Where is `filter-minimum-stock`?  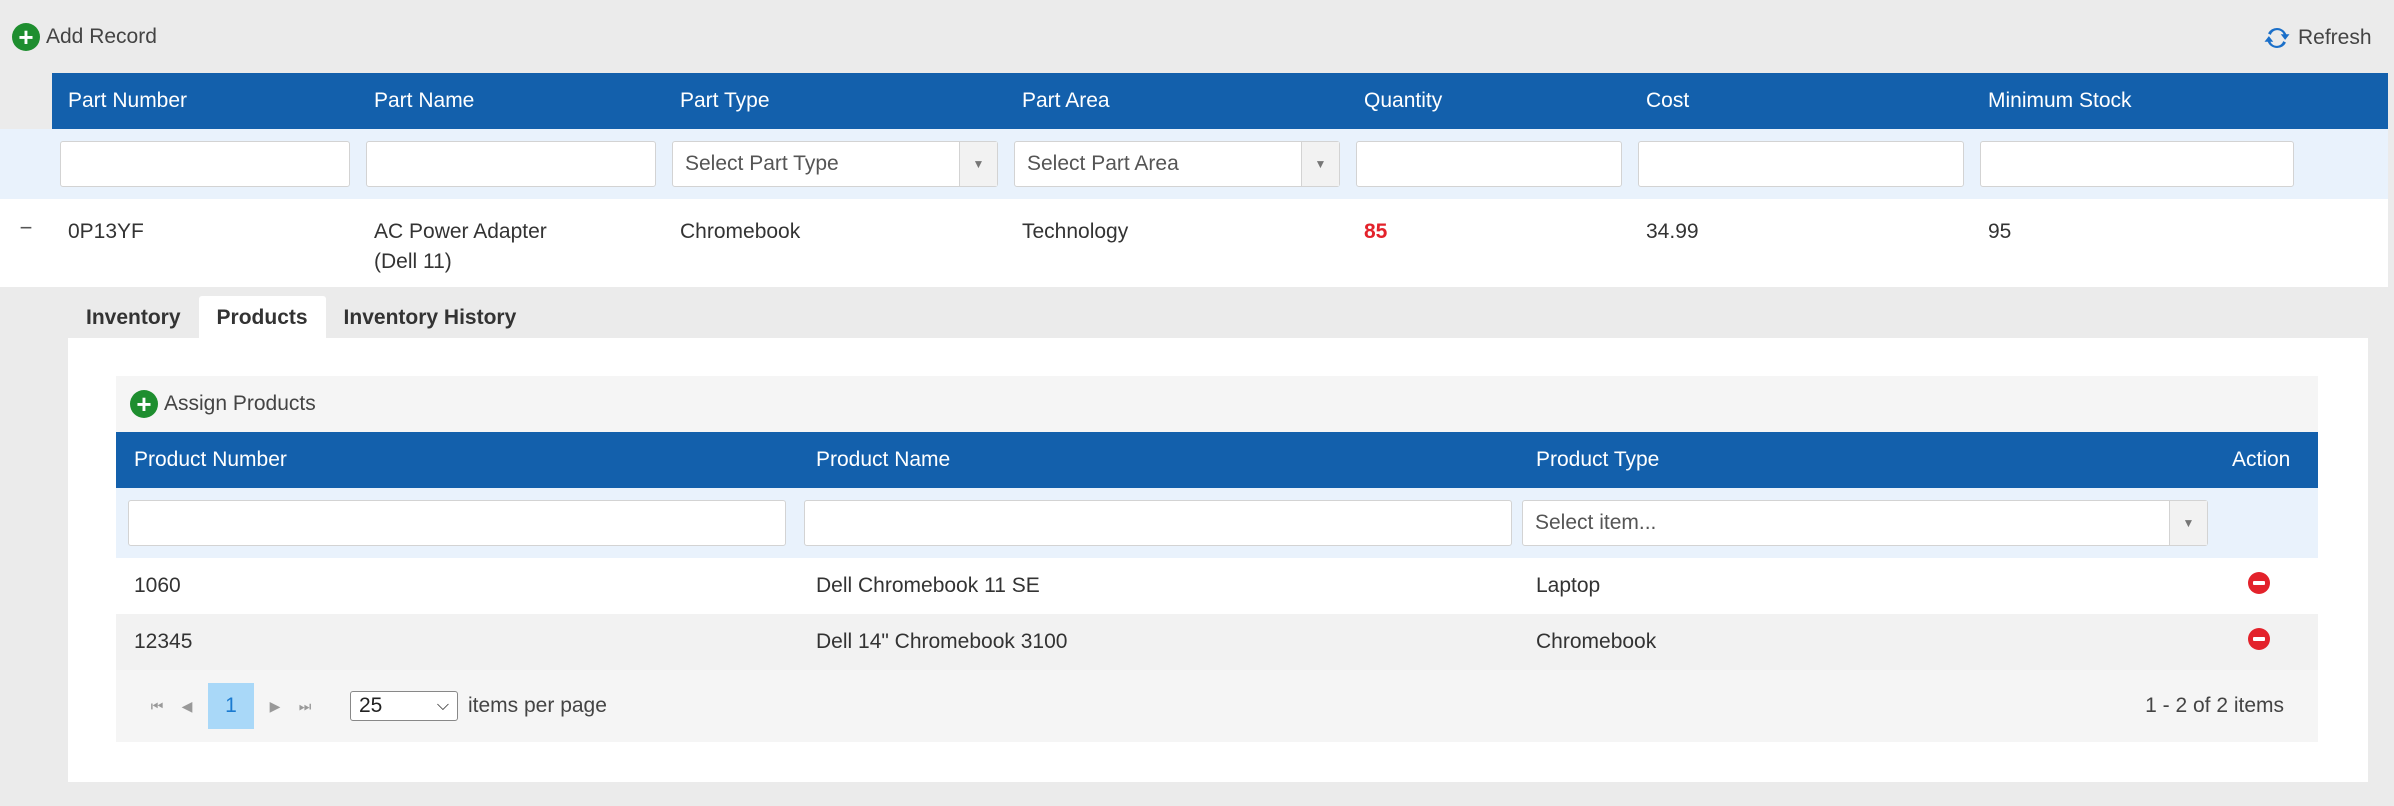
filter-minimum-stock is located at coordinates (2137, 164).